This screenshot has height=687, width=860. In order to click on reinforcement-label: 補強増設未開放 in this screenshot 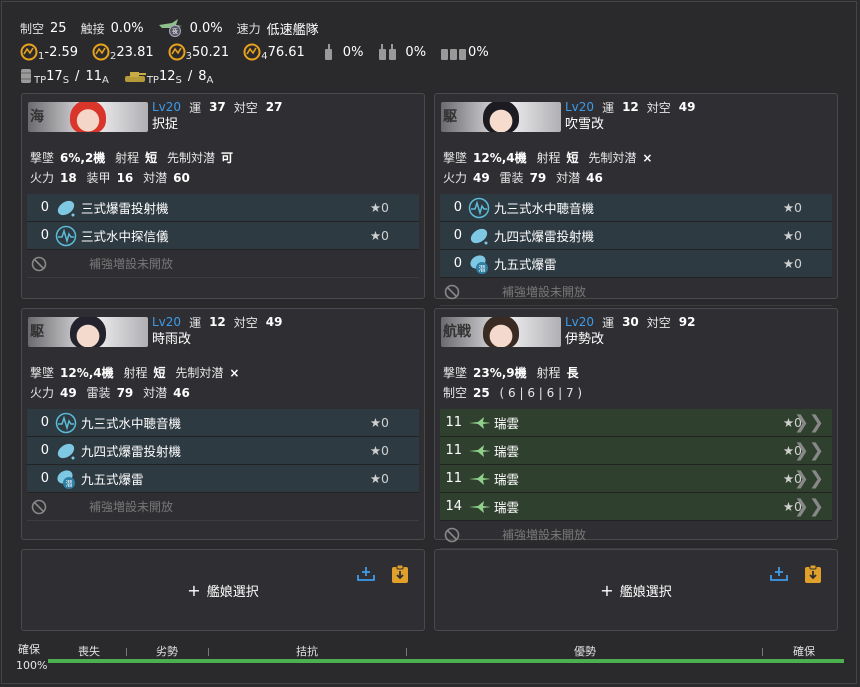, I will do `click(544, 292)`.